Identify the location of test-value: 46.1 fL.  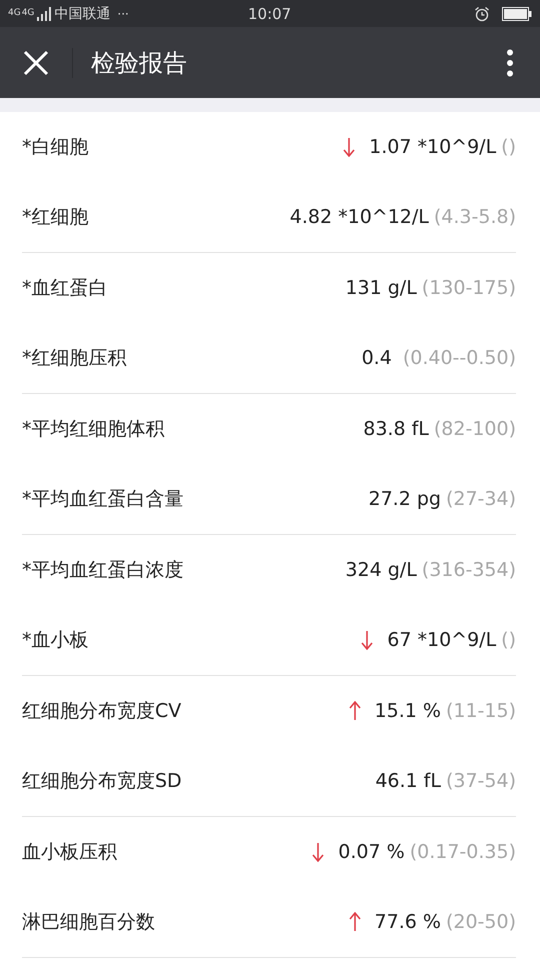
(408, 781).